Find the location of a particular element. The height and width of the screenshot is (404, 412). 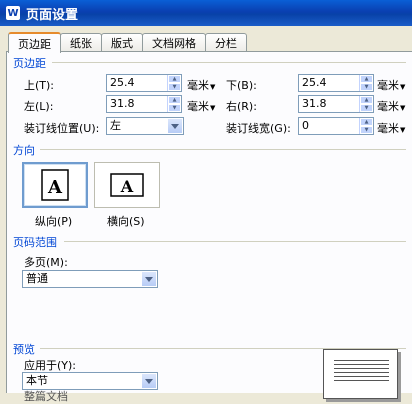

top-margin-spinner: 25.4 ▲ ▼ is located at coordinates (144, 83).